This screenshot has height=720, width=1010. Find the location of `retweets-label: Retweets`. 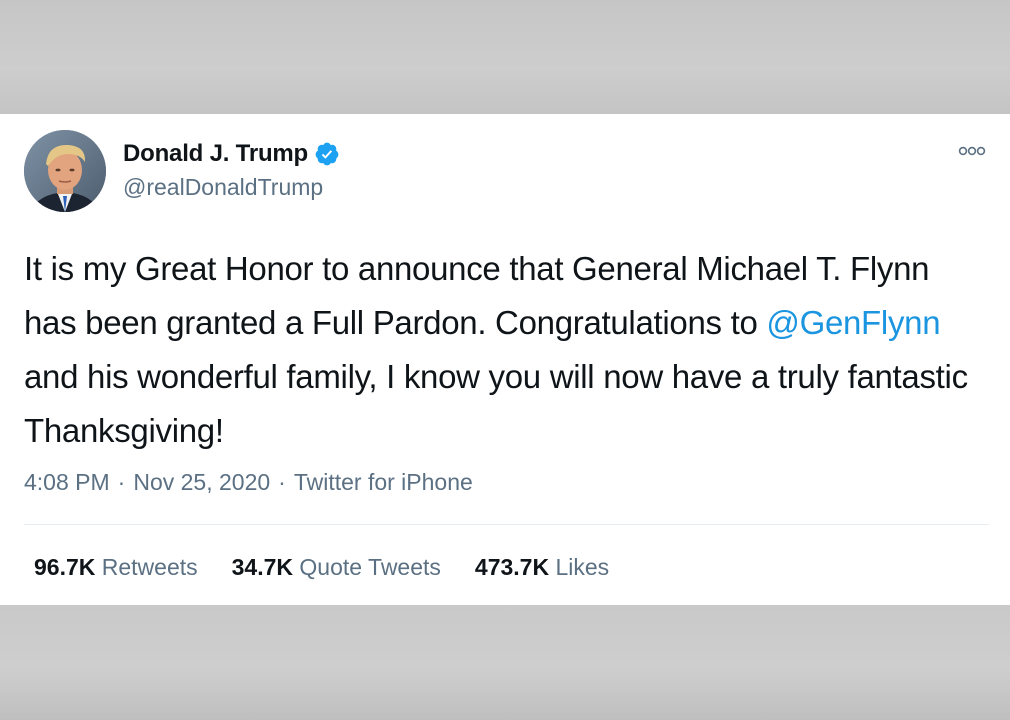

retweets-label: Retweets is located at coordinates (149, 567).